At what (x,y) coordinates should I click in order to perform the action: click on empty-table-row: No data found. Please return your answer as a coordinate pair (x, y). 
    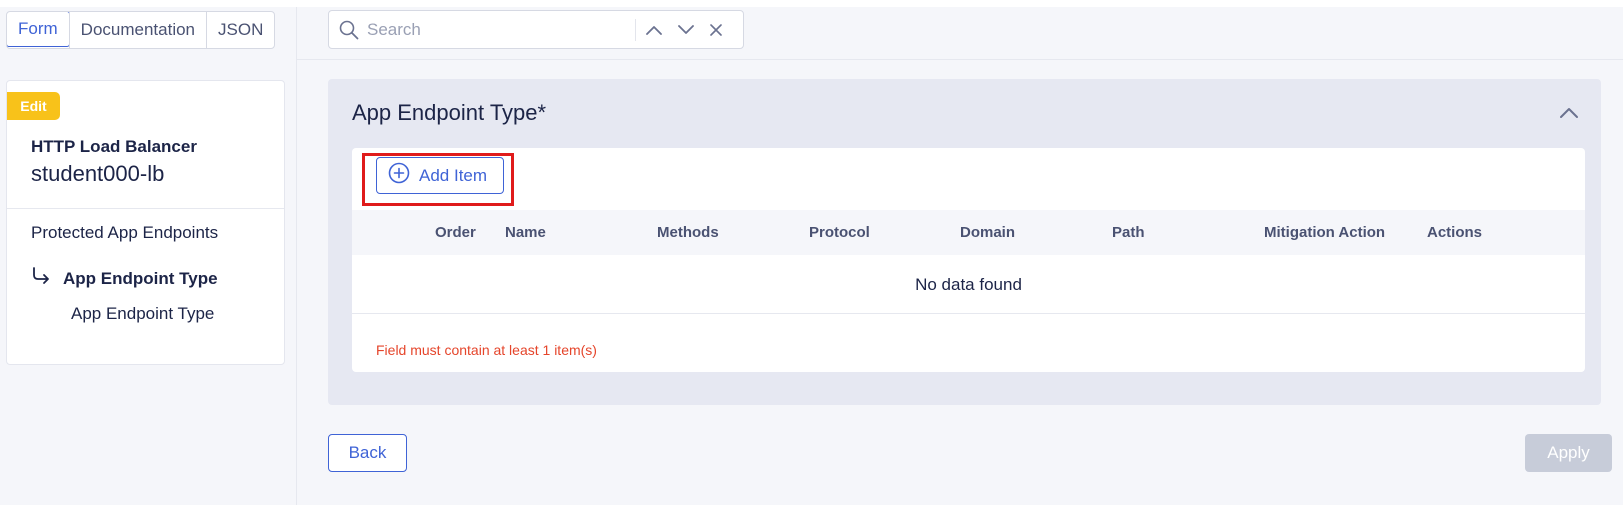
    Looking at the image, I should click on (968, 284).